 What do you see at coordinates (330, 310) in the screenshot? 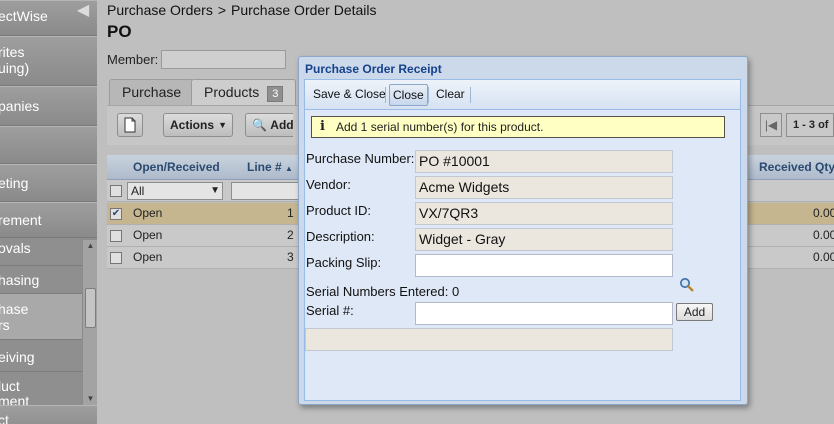
I see `serial-label: Serial #:` at bounding box center [330, 310].